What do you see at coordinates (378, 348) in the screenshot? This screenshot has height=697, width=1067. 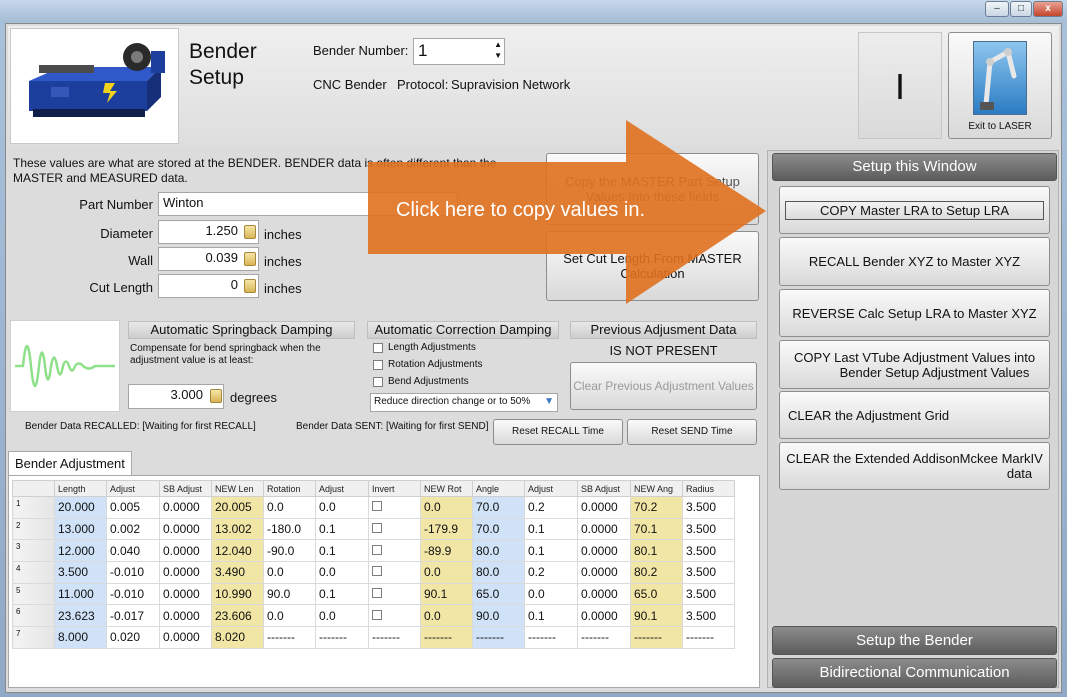 I see `length-adjustments-checkbox` at bounding box center [378, 348].